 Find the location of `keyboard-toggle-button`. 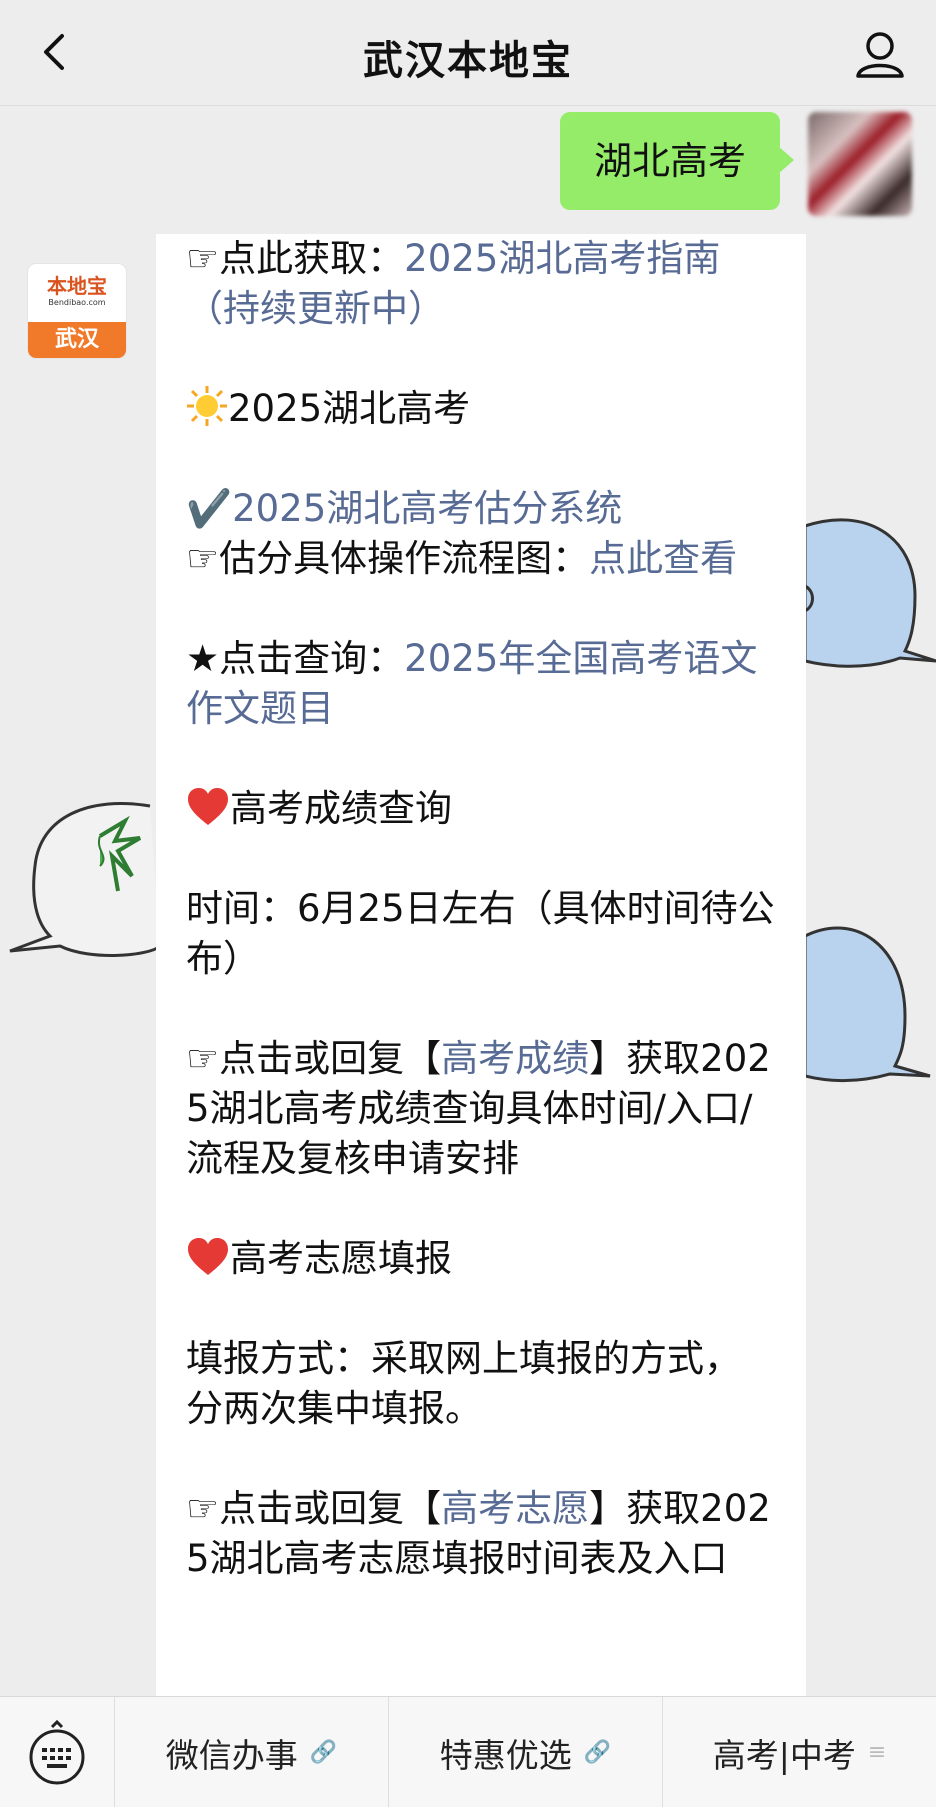

keyboard-toggle-button is located at coordinates (57, 1752).